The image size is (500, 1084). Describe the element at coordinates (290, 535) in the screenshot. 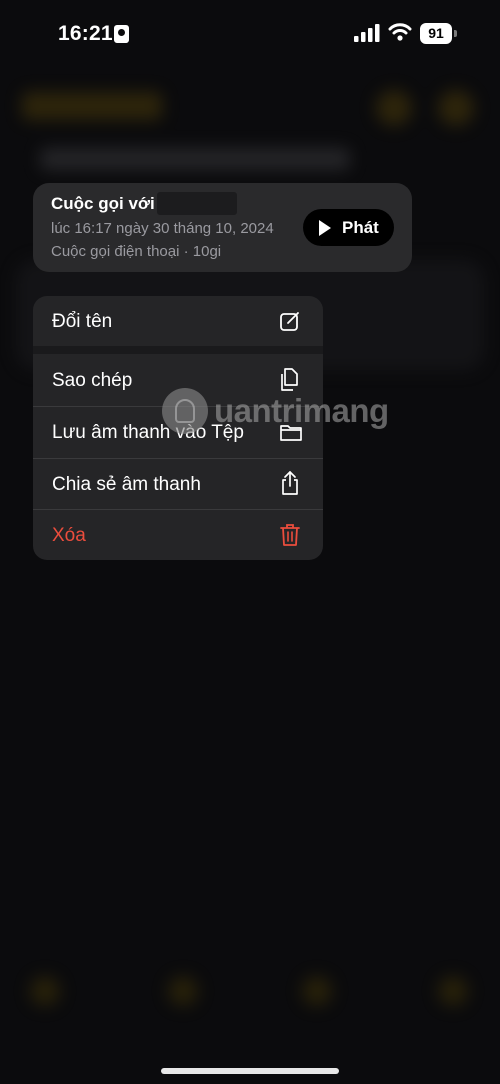

I see `trash-icon` at that location.